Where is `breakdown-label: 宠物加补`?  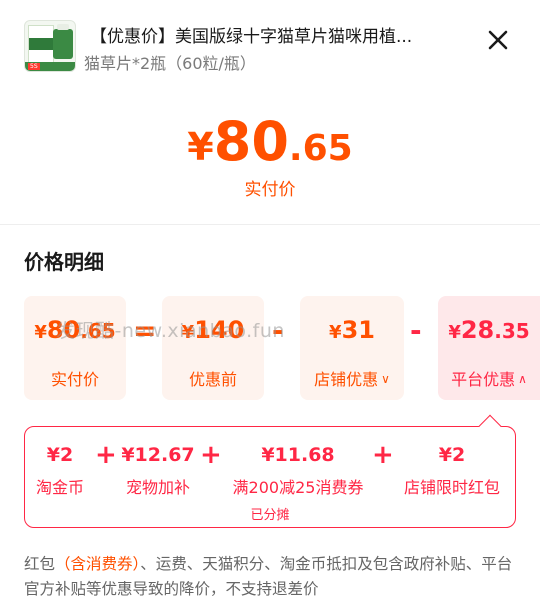 breakdown-label: 宠物加补 is located at coordinates (157, 487).